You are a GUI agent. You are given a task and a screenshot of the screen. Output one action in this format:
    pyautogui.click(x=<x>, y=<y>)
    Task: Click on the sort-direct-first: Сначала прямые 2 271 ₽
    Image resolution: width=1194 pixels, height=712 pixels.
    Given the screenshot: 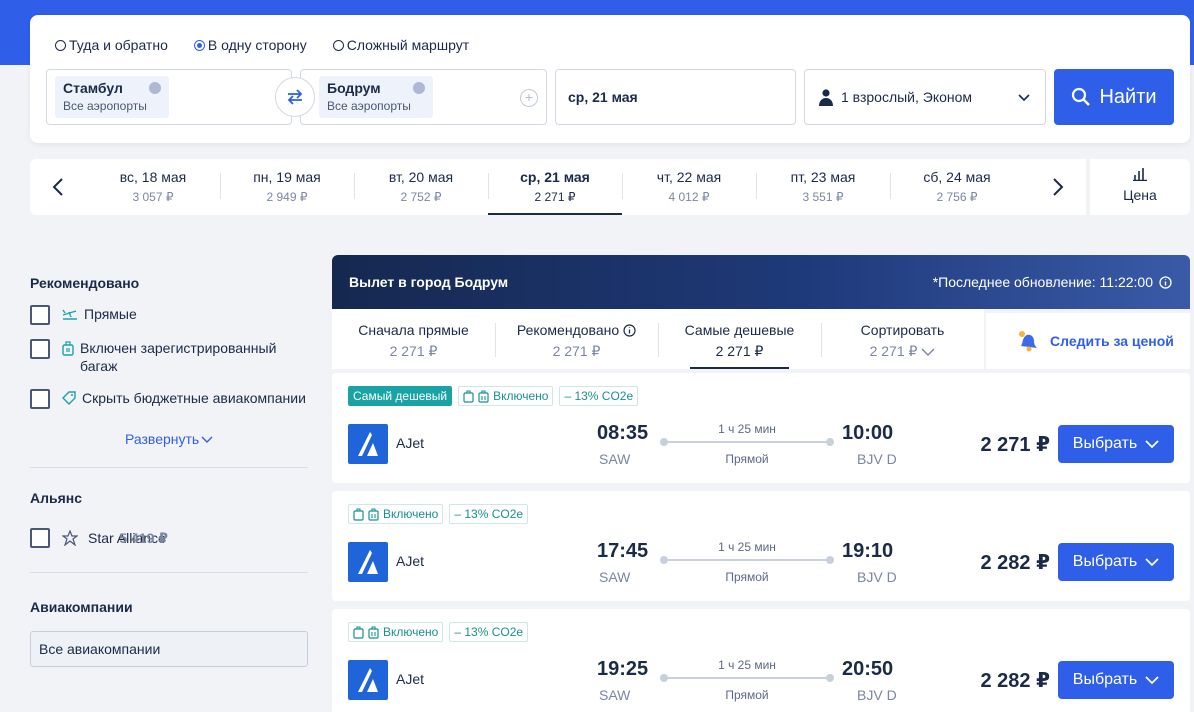 What is the action you would take?
    pyautogui.click(x=413, y=339)
    